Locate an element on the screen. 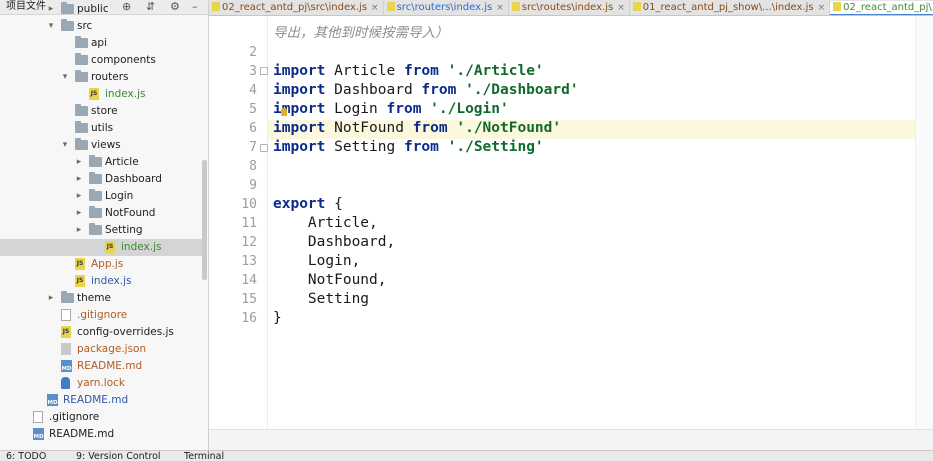 Image resolution: width=933 pixels, height=461 pixels. editor-marker-strip is located at coordinates (924, 222).